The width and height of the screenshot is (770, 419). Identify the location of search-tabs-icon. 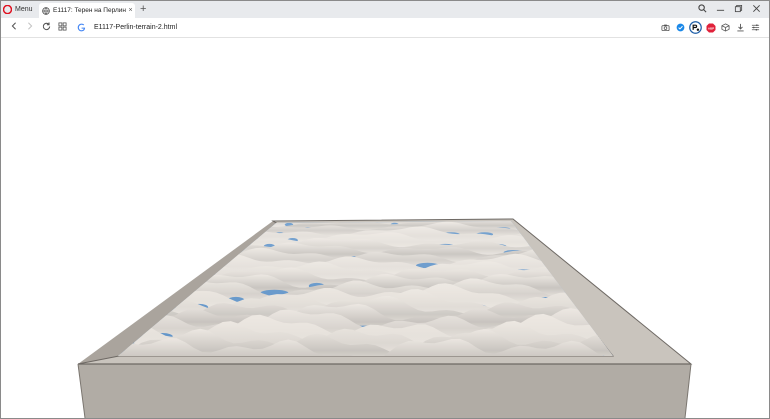
(702, 9).